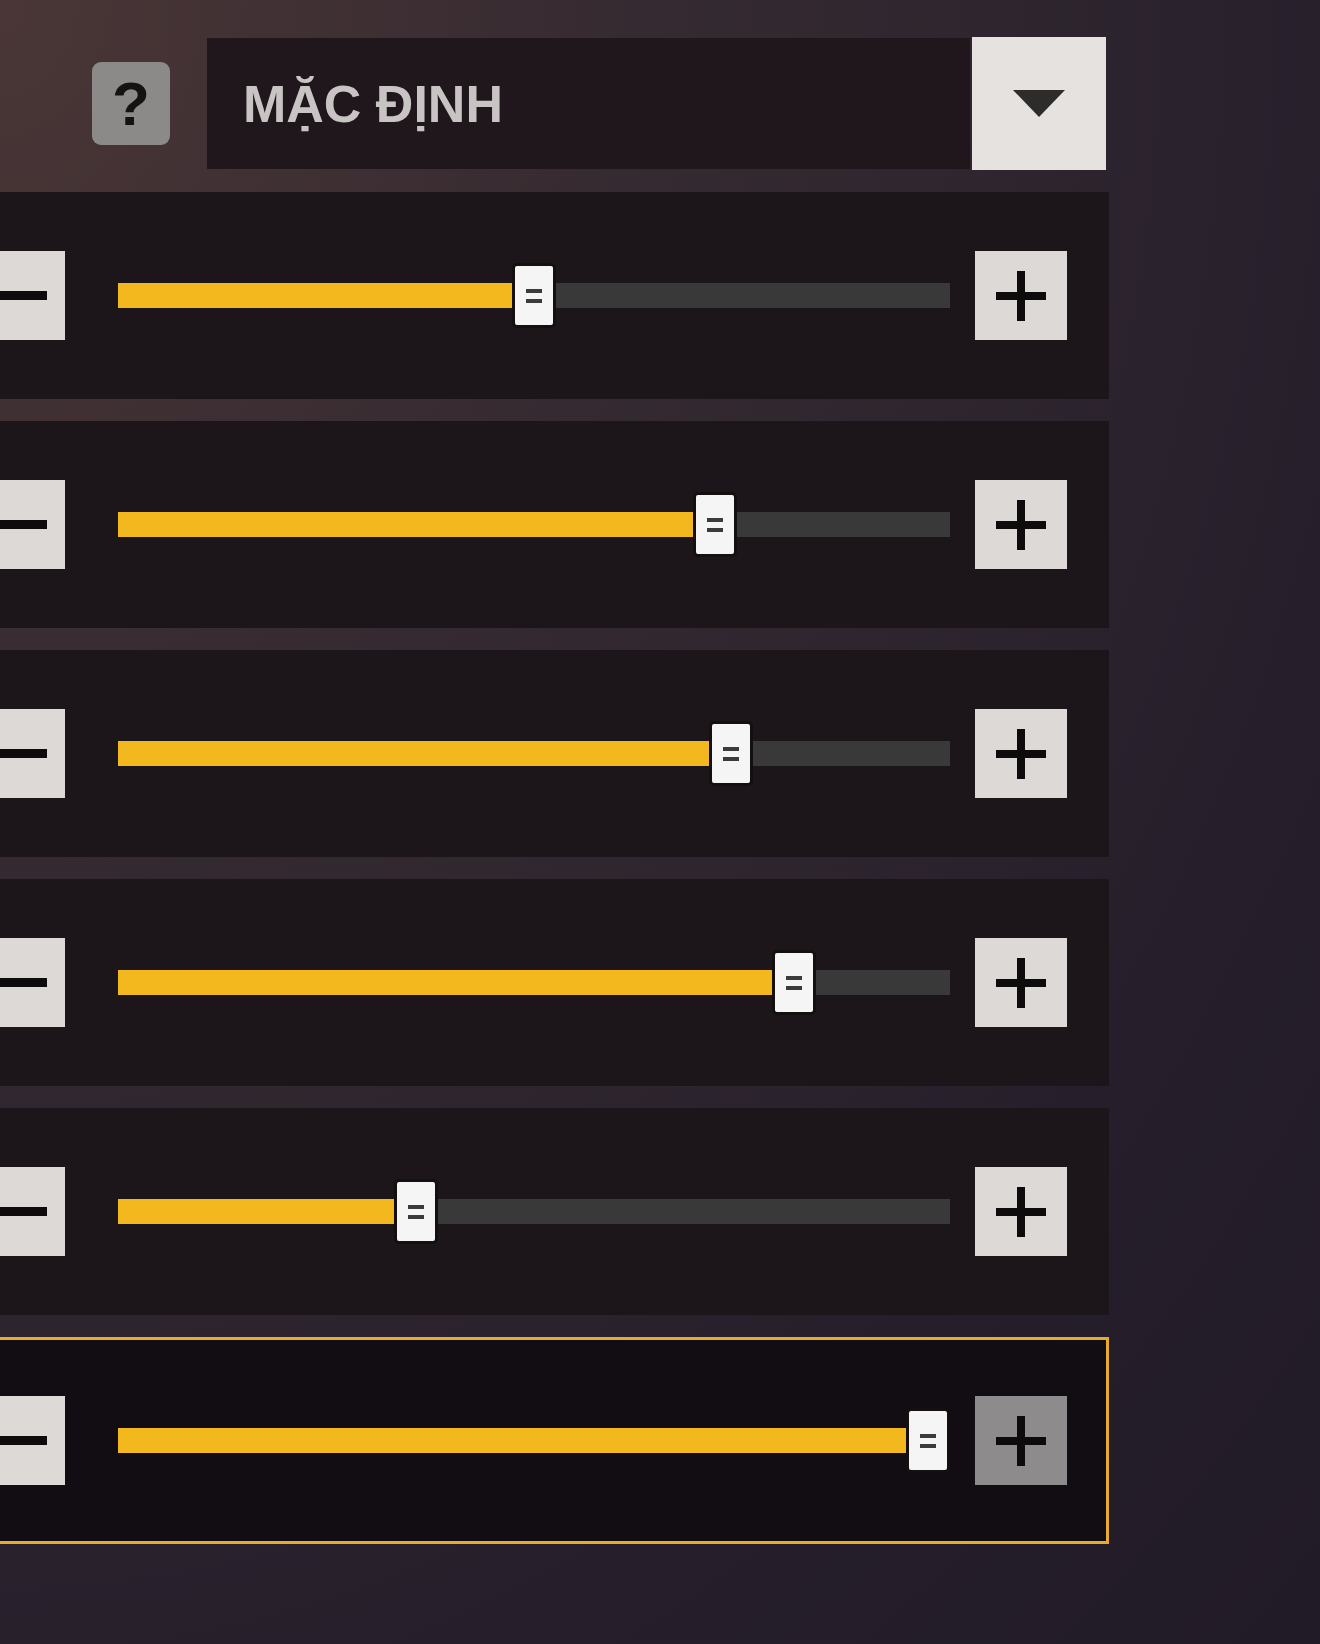 The height and width of the screenshot is (1644, 1320). I want to click on dropdown-button, so click(1039, 103).